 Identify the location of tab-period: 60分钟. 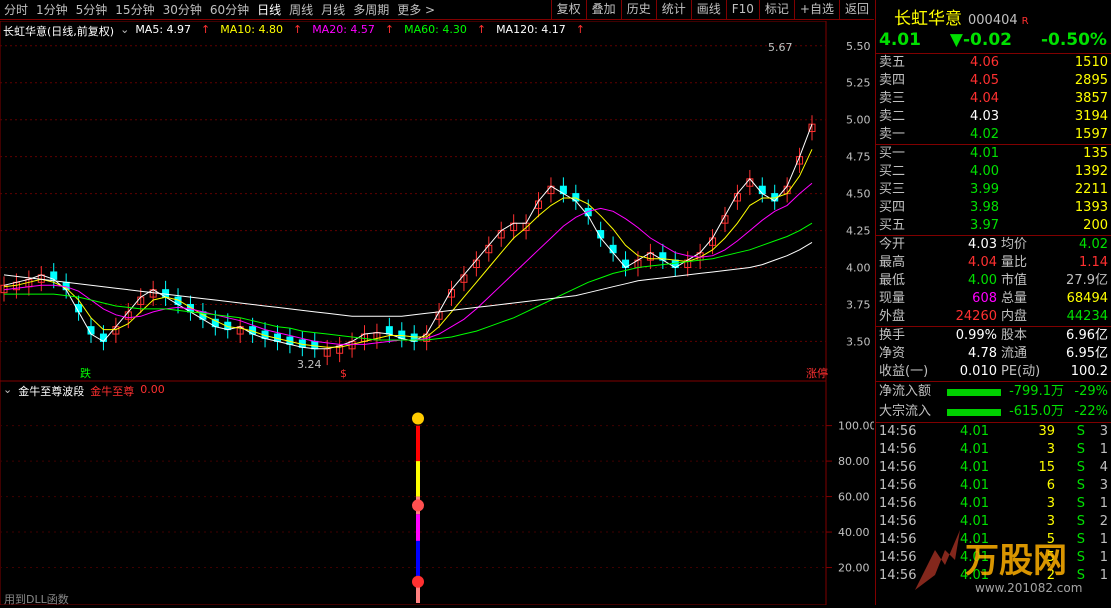
(229, 9).